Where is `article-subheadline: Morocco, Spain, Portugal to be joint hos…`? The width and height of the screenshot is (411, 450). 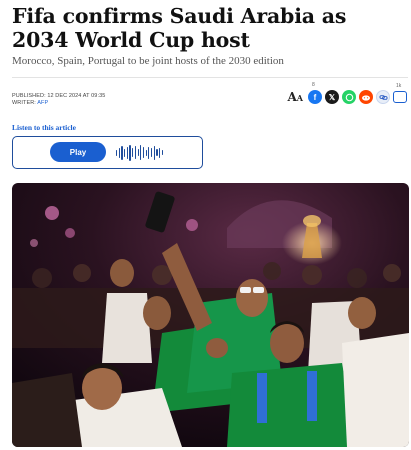 article-subheadline: Morocco, Spain, Portugal to be joint hos… is located at coordinates (148, 61).